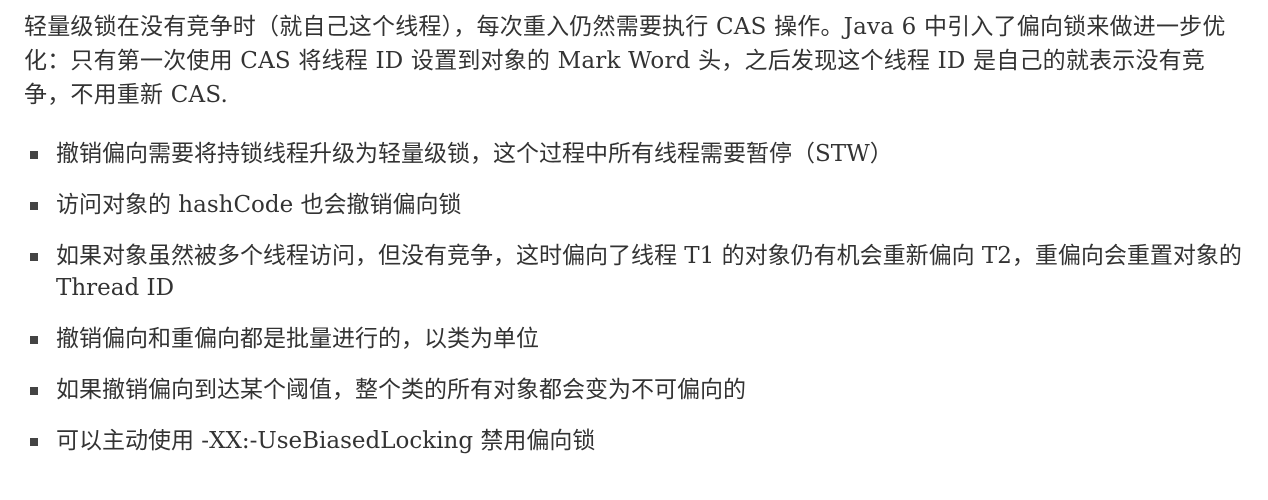  What do you see at coordinates (259, 205) in the screenshot?
I see `list-item-text: 访问对象的 hashCode 也会撤销偏向锁` at bounding box center [259, 205].